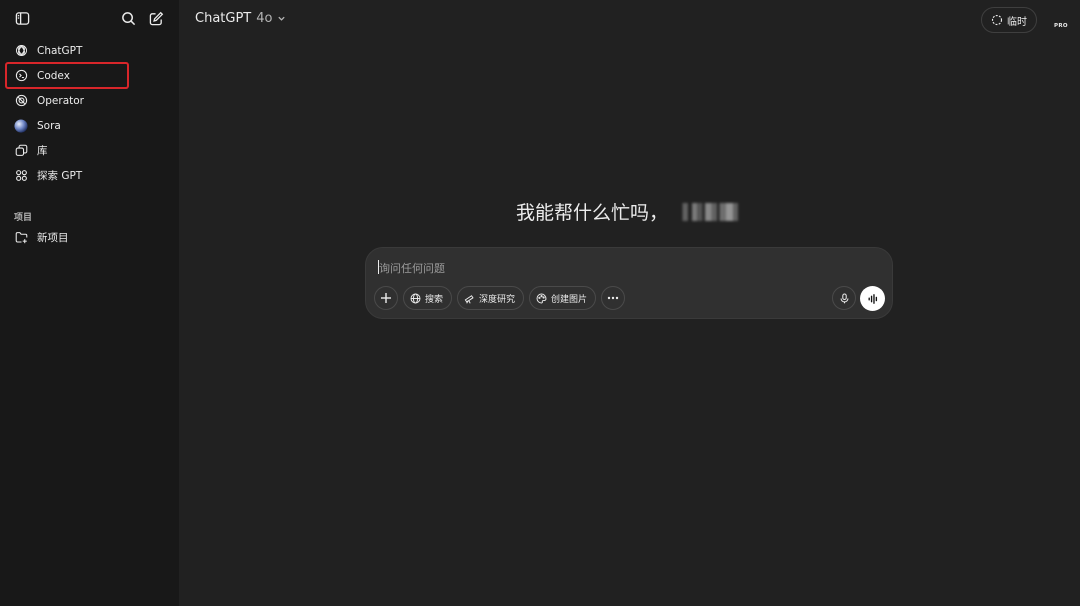  What do you see at coordinates (89, 125) in the screenshot?
I see `sidebar-item-sora: Sora` at bounding box center [89, 125].